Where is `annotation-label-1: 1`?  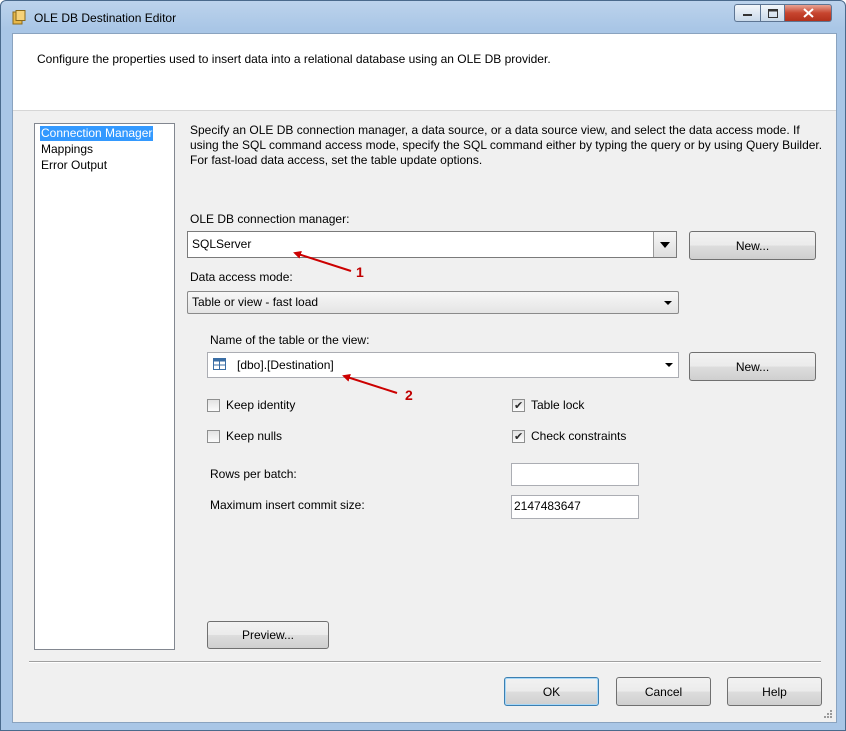
annotation-label-1: 1 is located at coordinates (360, 272).